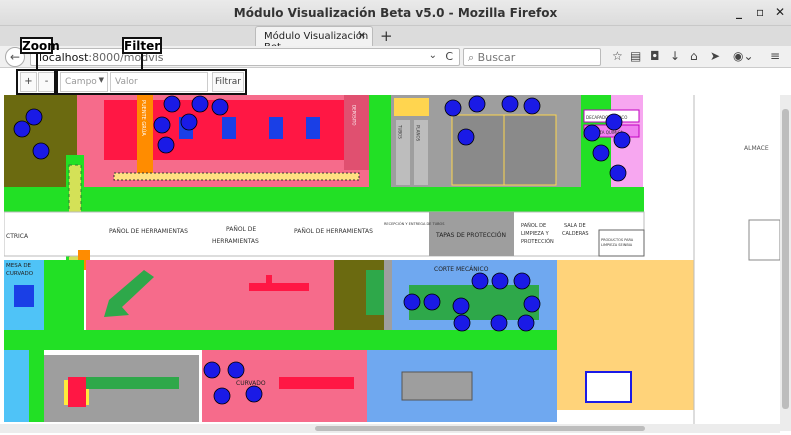  Describe the element at coordinates (386, 36) in the screenshot. I see `new-tab-button: +` at that location.